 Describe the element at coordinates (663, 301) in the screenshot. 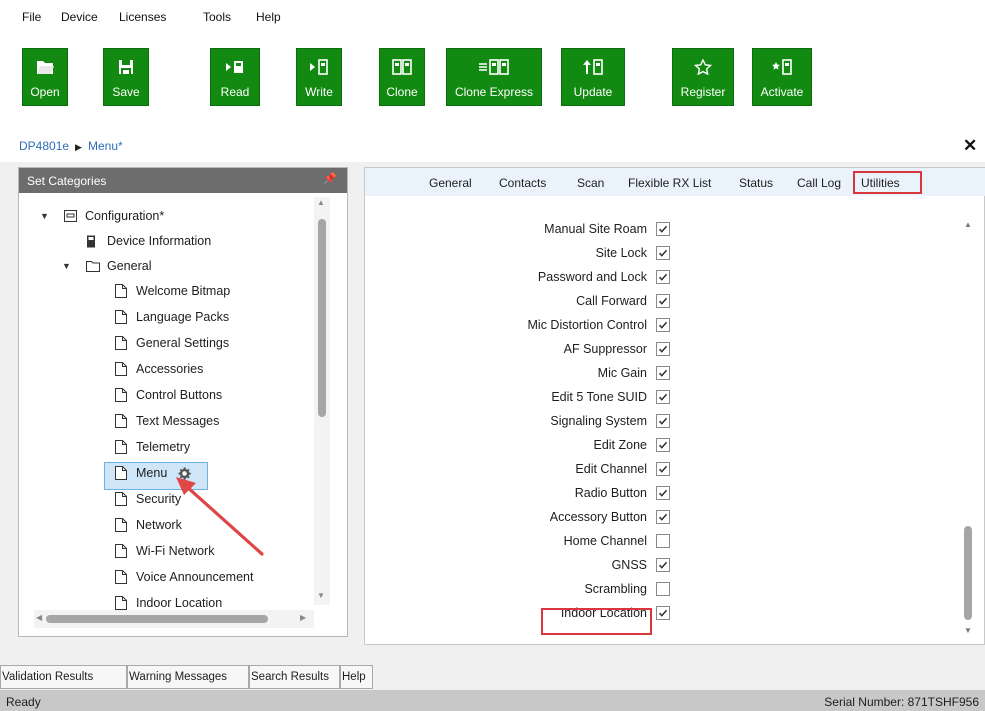

I see `checkbox-call-forward` at that location.